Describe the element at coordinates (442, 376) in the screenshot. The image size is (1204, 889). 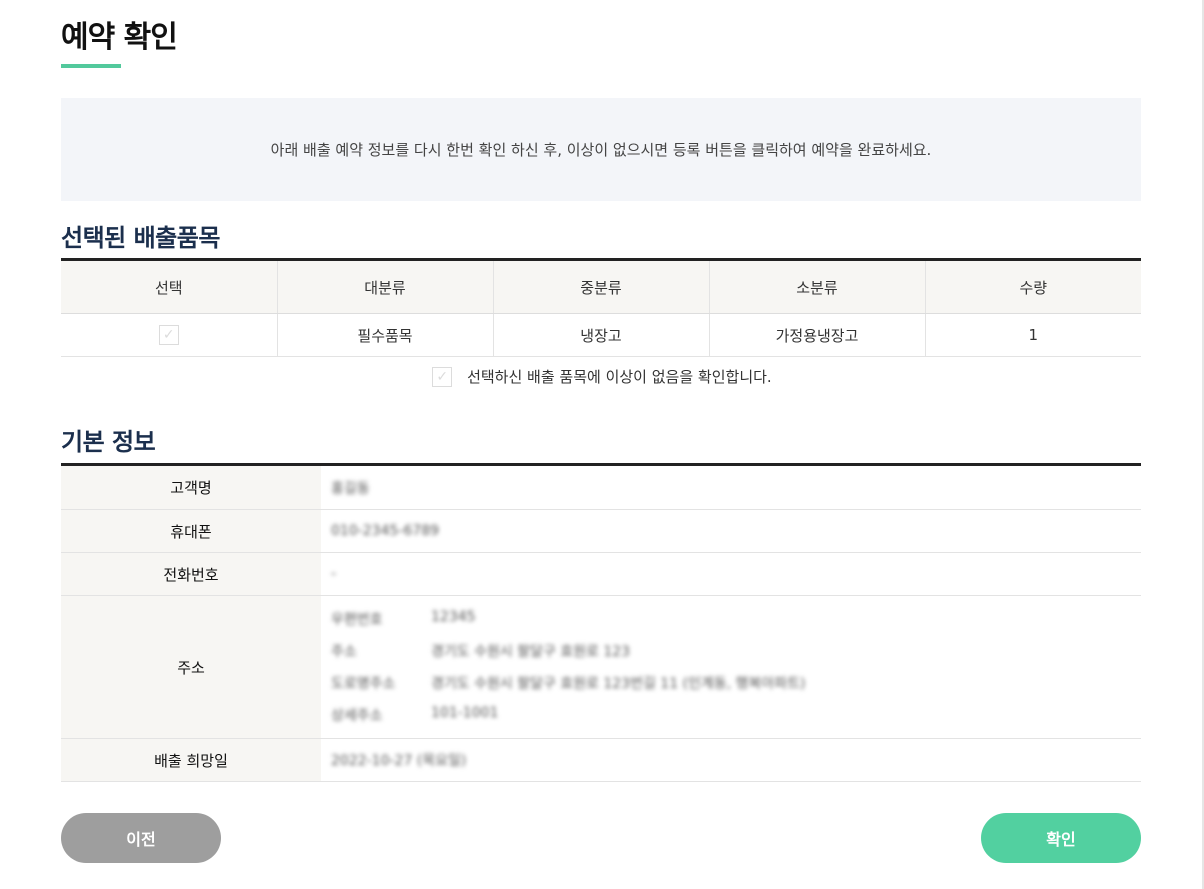
I see `confirm-checkbox: ✓` at that location.